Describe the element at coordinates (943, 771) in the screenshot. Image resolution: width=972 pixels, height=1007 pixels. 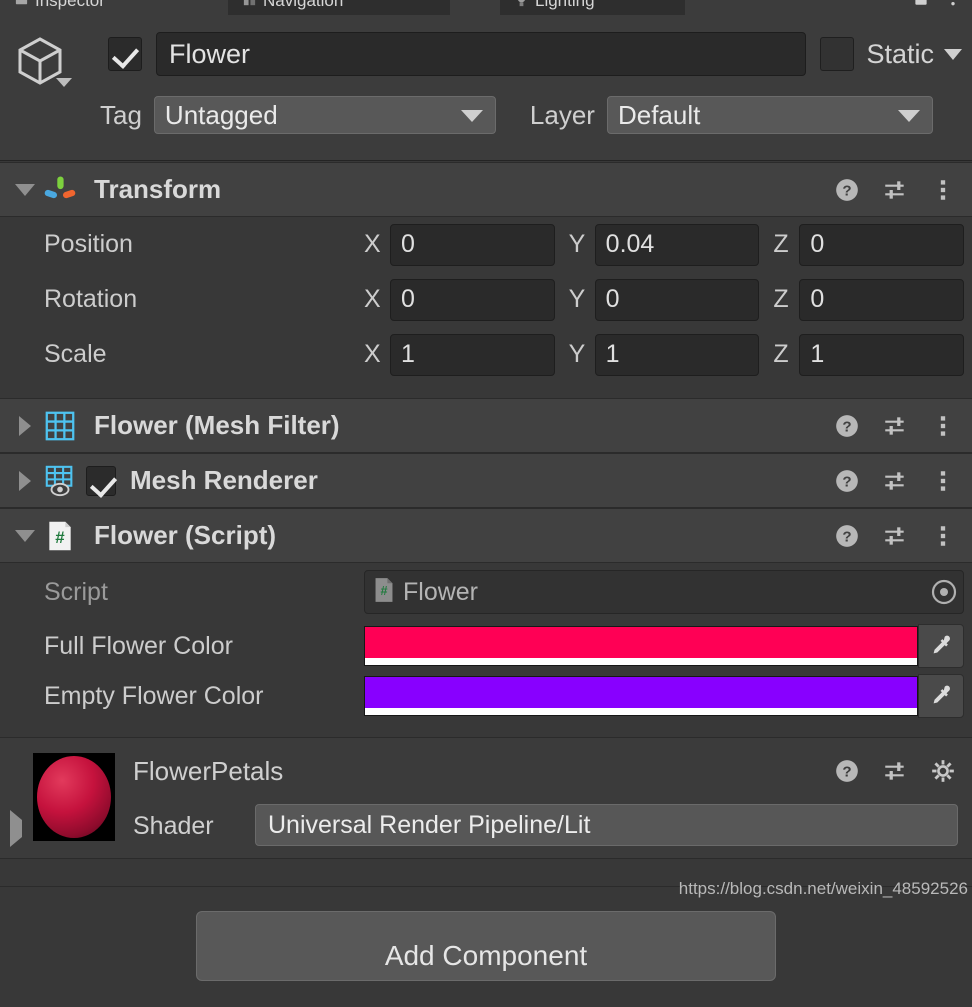
I see `gear-icon` at that location.